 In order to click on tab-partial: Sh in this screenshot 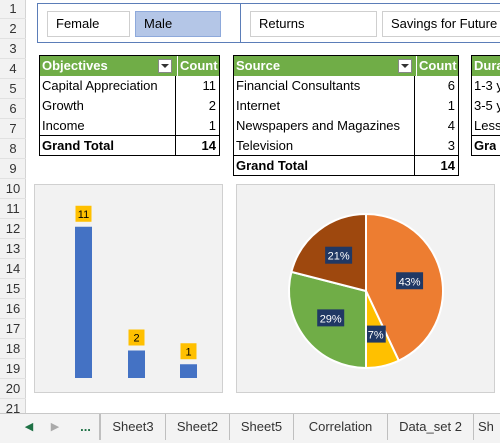, I will do `click(487, 427)`.